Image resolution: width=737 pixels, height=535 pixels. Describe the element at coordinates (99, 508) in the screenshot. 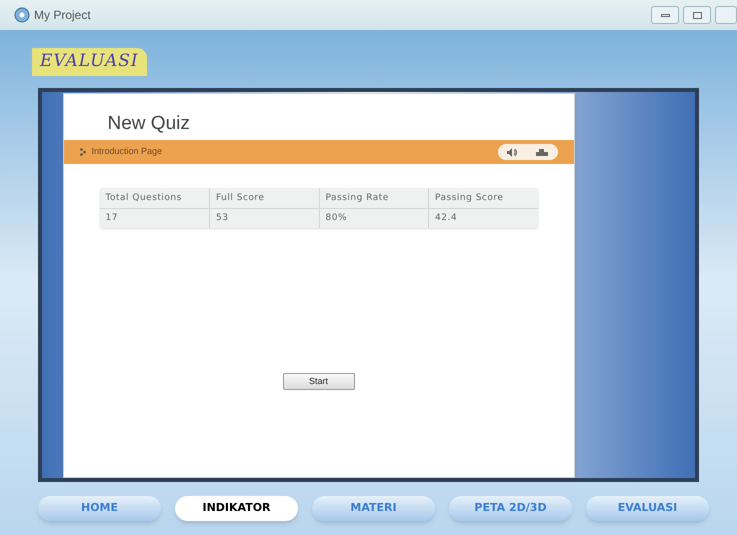

I see `nav-button: HOME` at that location.